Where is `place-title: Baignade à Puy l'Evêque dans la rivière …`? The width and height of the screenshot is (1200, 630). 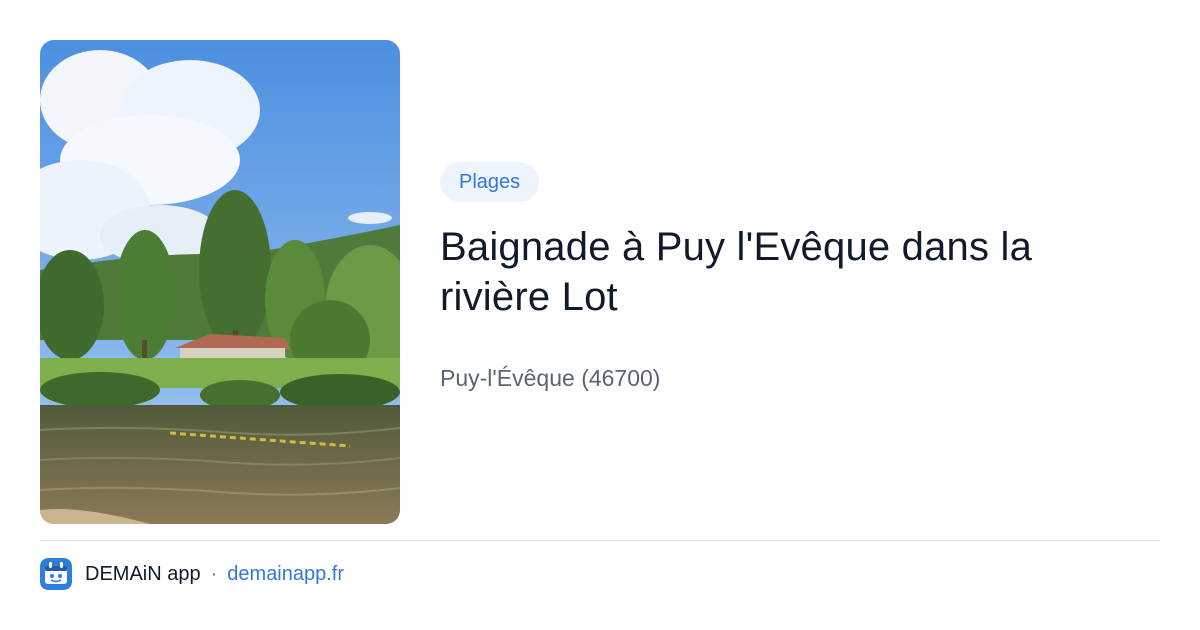 place-title: Baignade à Puy l'Evêque dans la rivière … is located at coordinates (790, 272).